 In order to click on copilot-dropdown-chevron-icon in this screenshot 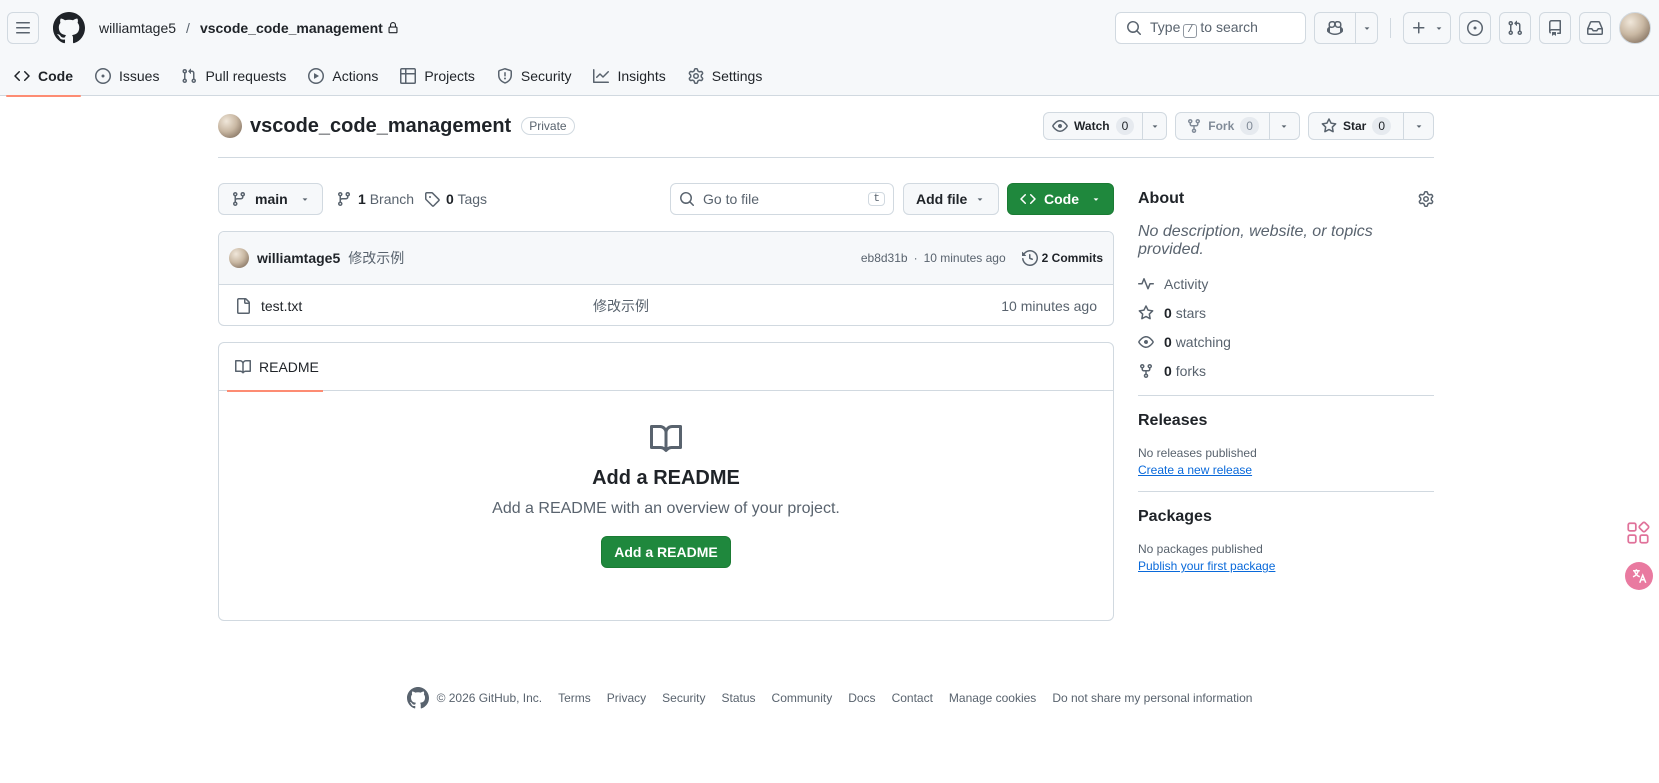, I will do `click(1366, 28)`.